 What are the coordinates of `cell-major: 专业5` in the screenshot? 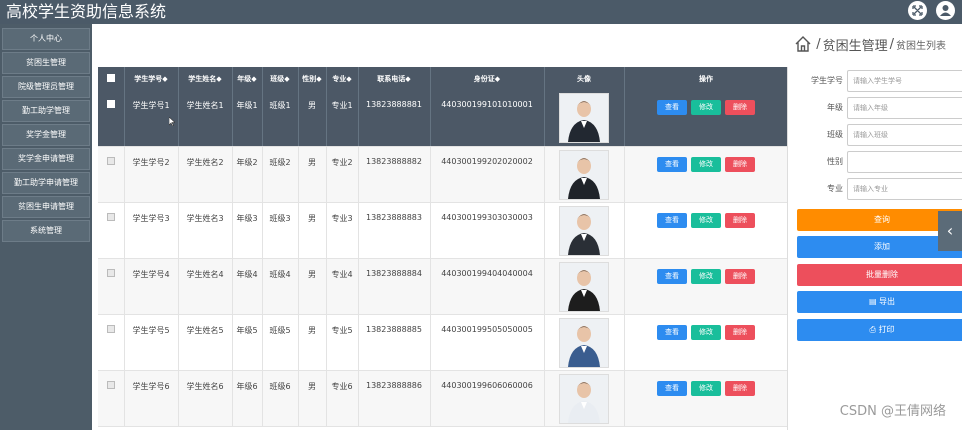 It's located at (342, 342).